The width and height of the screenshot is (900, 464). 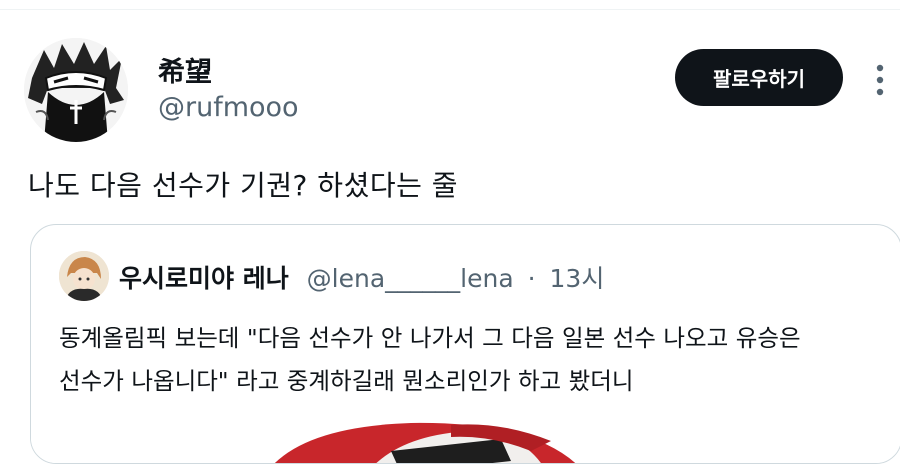 What do you see at coordinates (450, 9) in the screenshot?
I see `top-divider` at bounding box center [450, 9].